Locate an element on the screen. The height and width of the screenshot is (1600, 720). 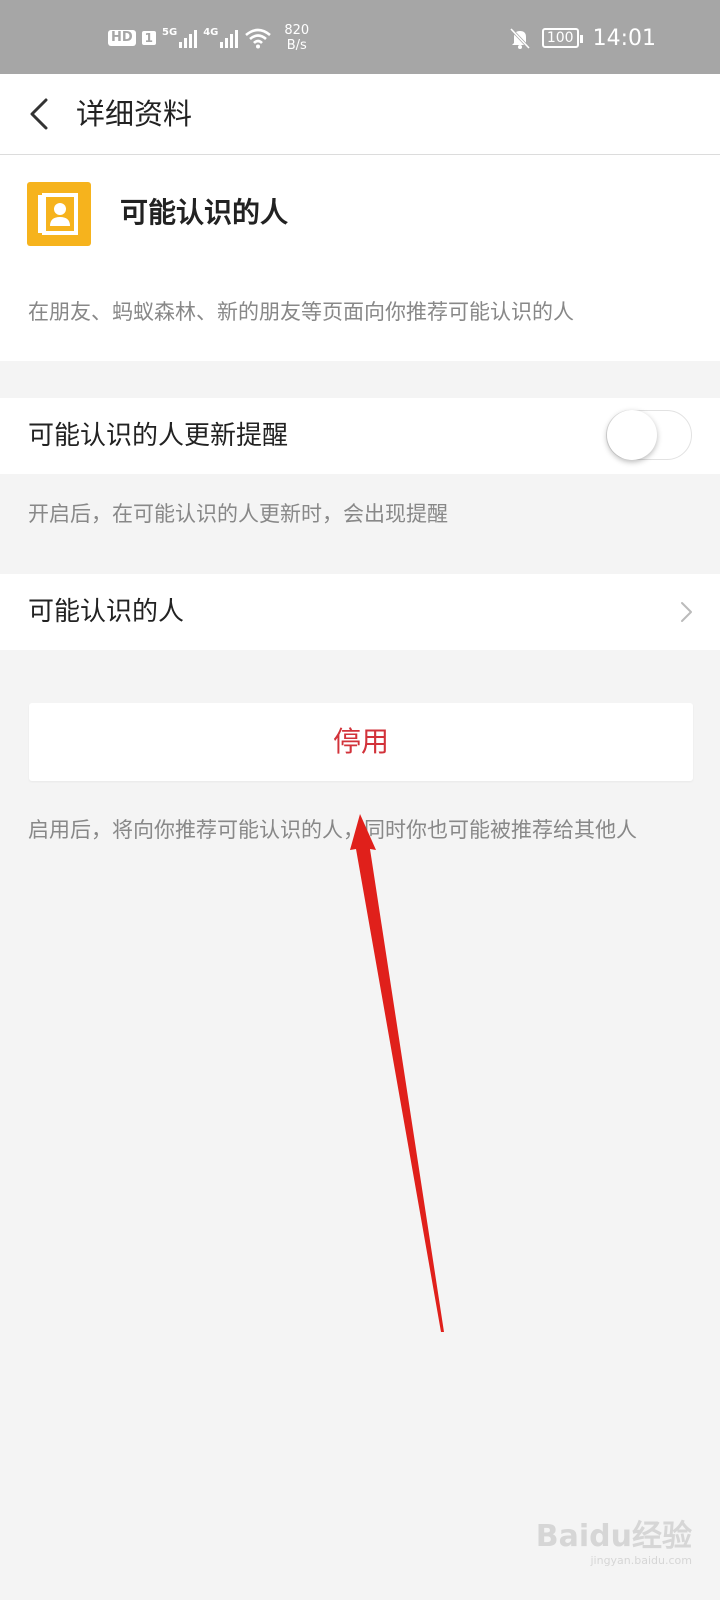
status-left: HD 1 5G 4G 820 B/s is located at coordinates (208, 38).